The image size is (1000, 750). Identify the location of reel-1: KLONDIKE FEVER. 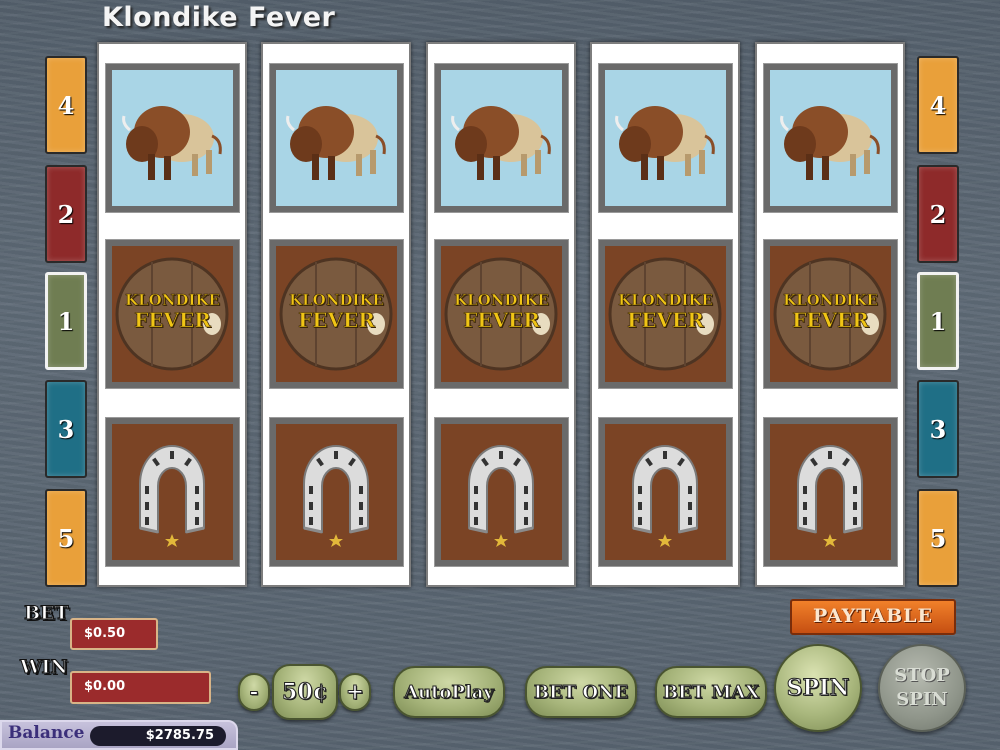
(172, 314).